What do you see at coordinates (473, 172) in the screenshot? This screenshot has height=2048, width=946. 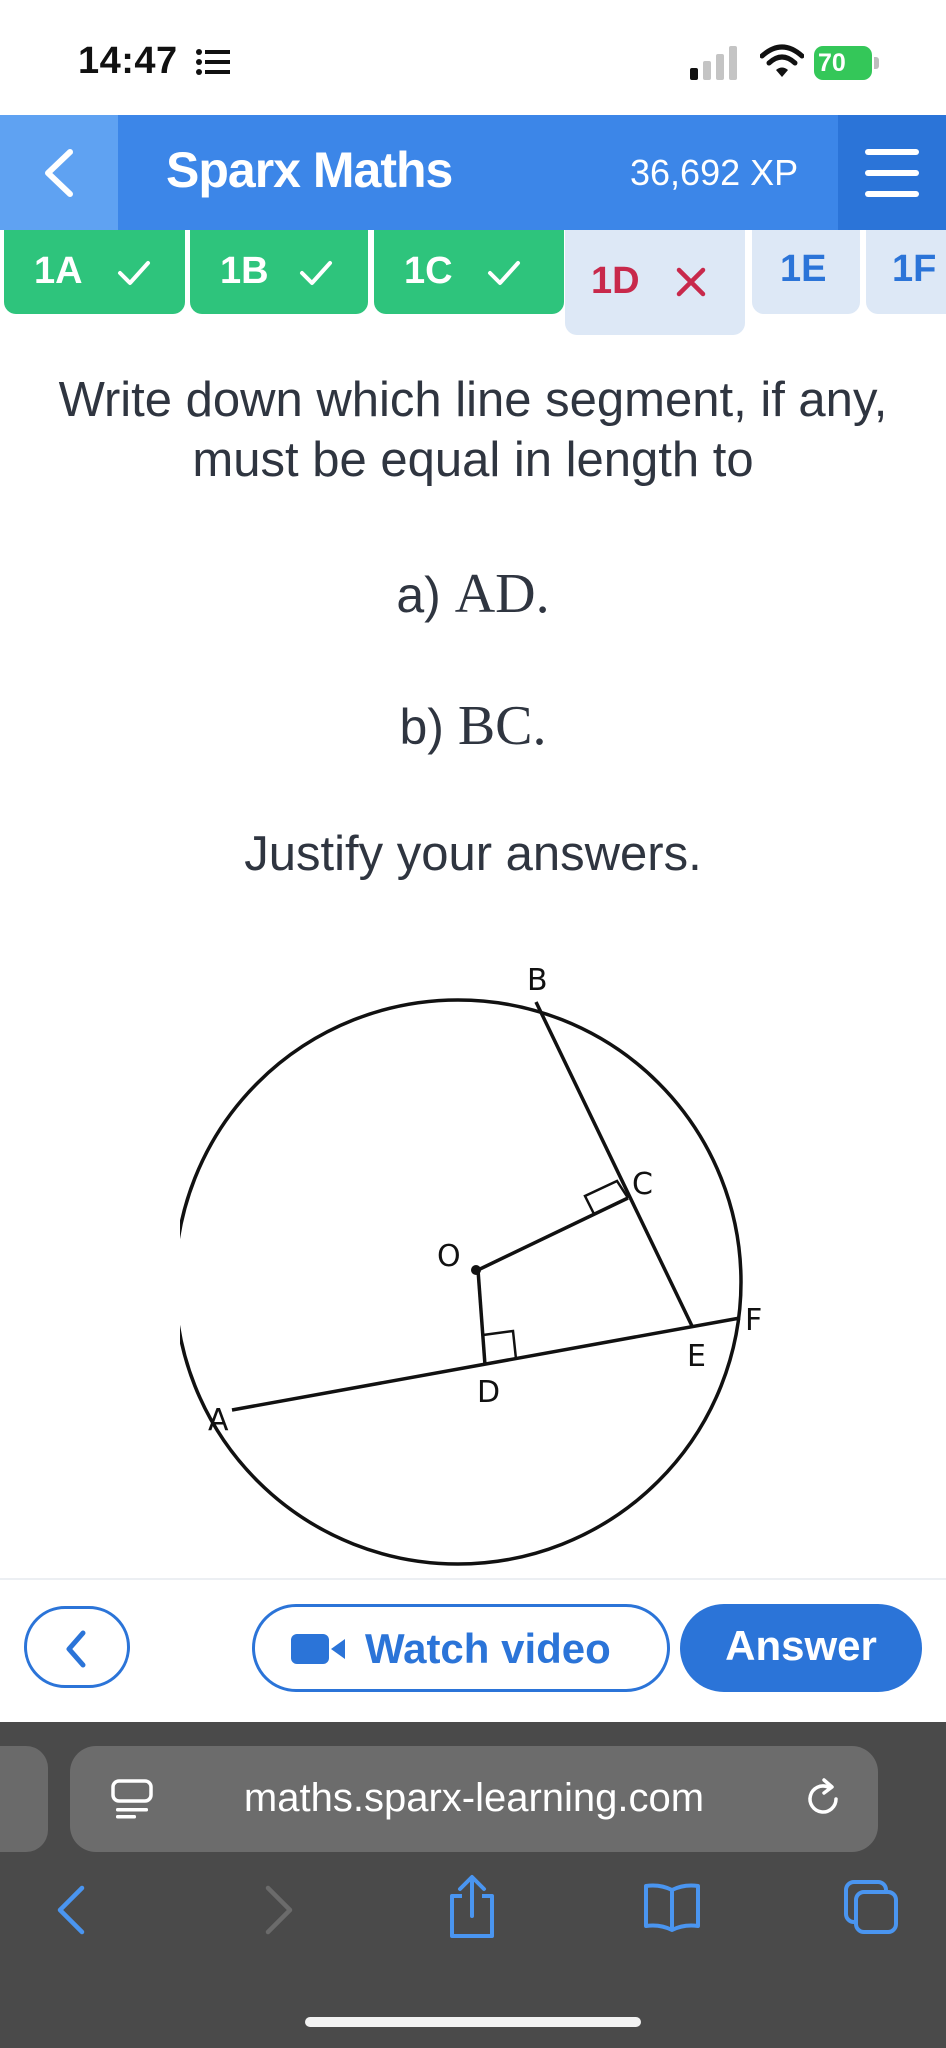 I see `app-header: Sparx Maths 36,692 XP` at bounding box center [473, 172].